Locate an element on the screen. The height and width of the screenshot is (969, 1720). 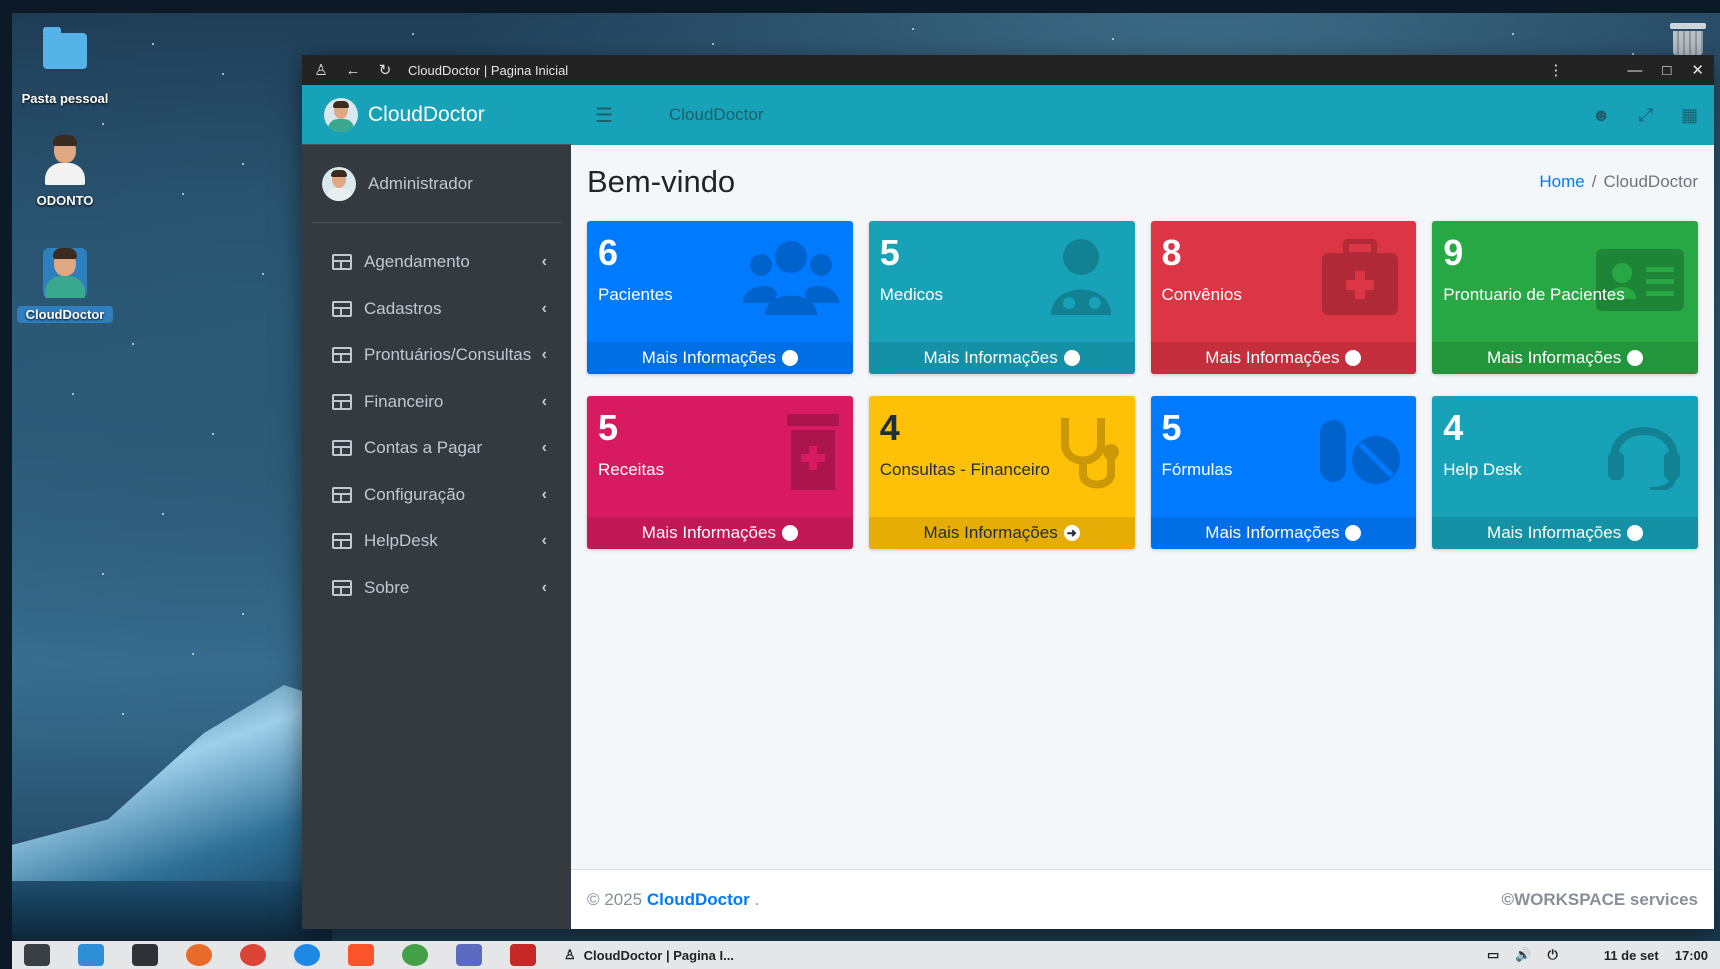
desktop-icon-label: ODONTO is located at coordinates (65, 200).